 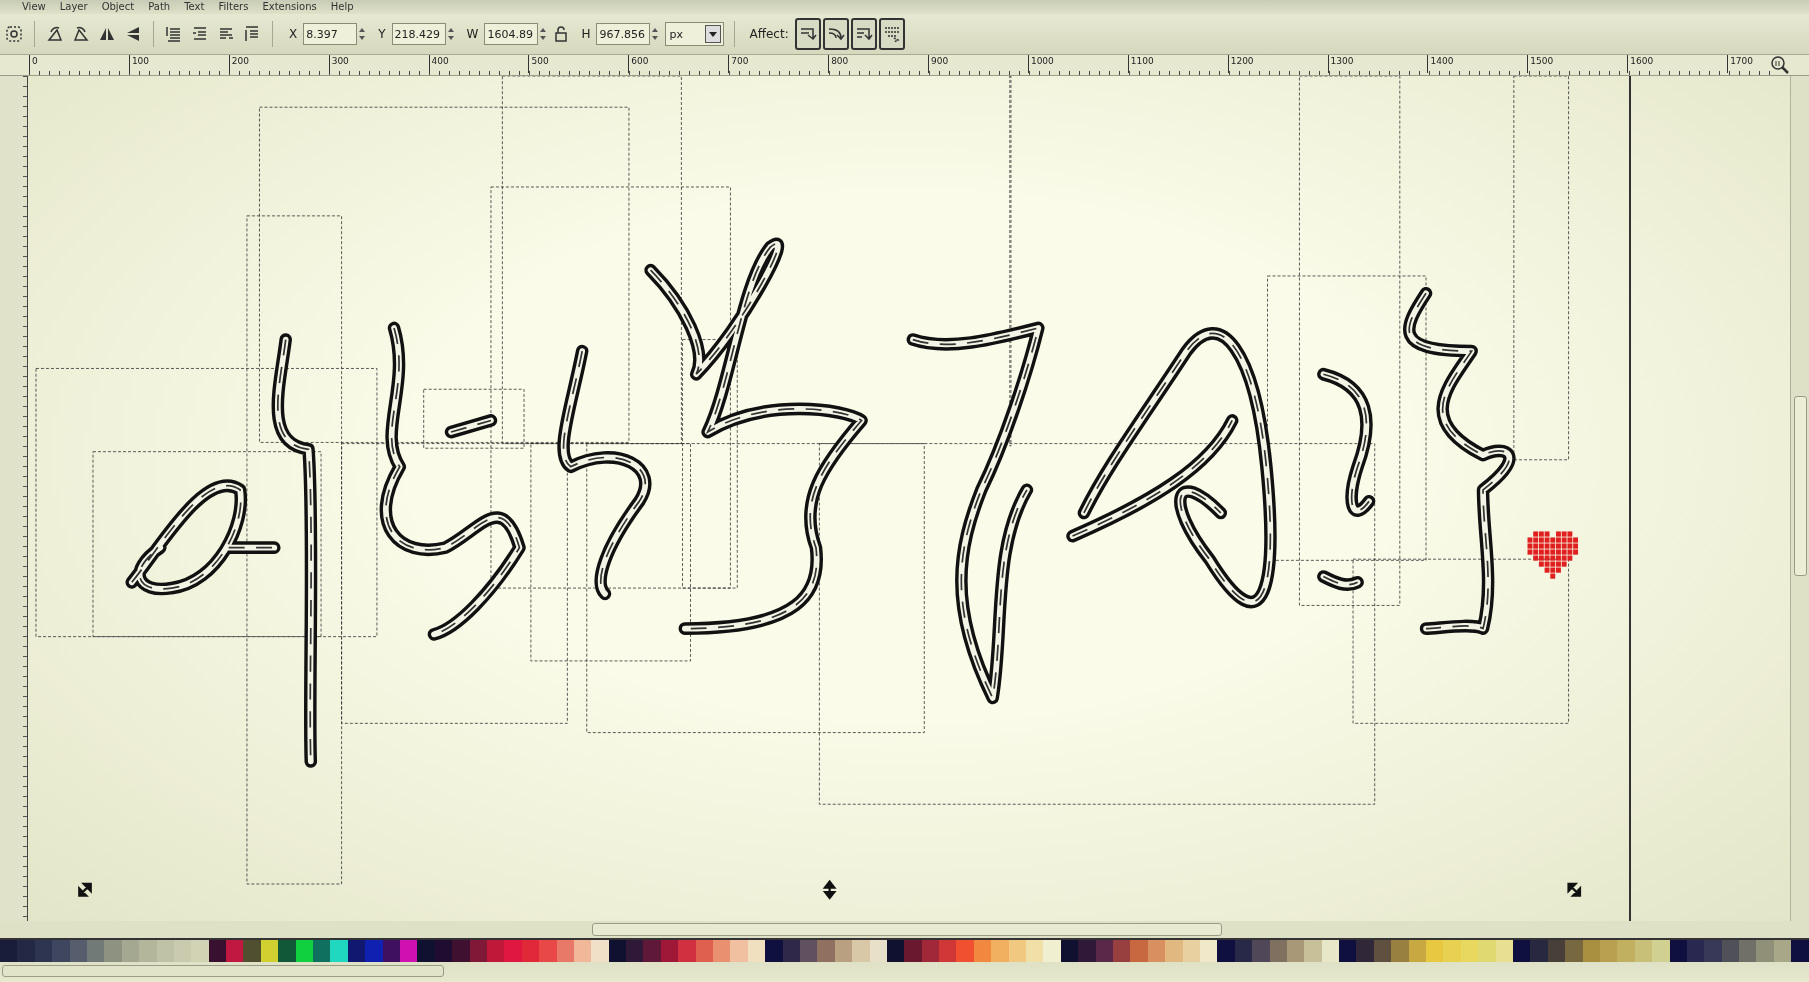 What do you see at coordinates (118, 7) in the screenshot?
I see `menu-item: Object` at bounding box center [118, 7].